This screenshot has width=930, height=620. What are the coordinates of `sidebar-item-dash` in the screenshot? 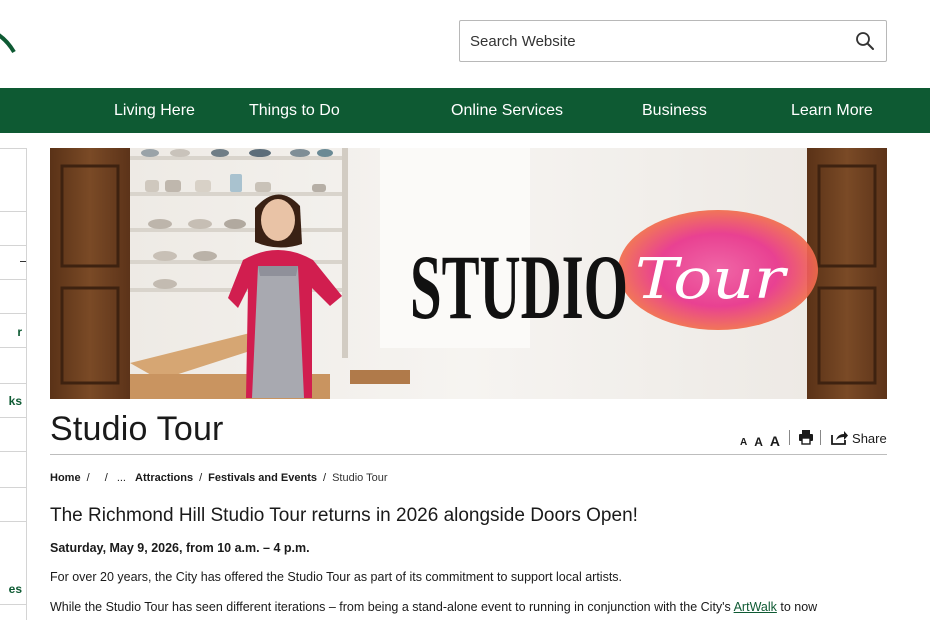 It's located at (23, 261).